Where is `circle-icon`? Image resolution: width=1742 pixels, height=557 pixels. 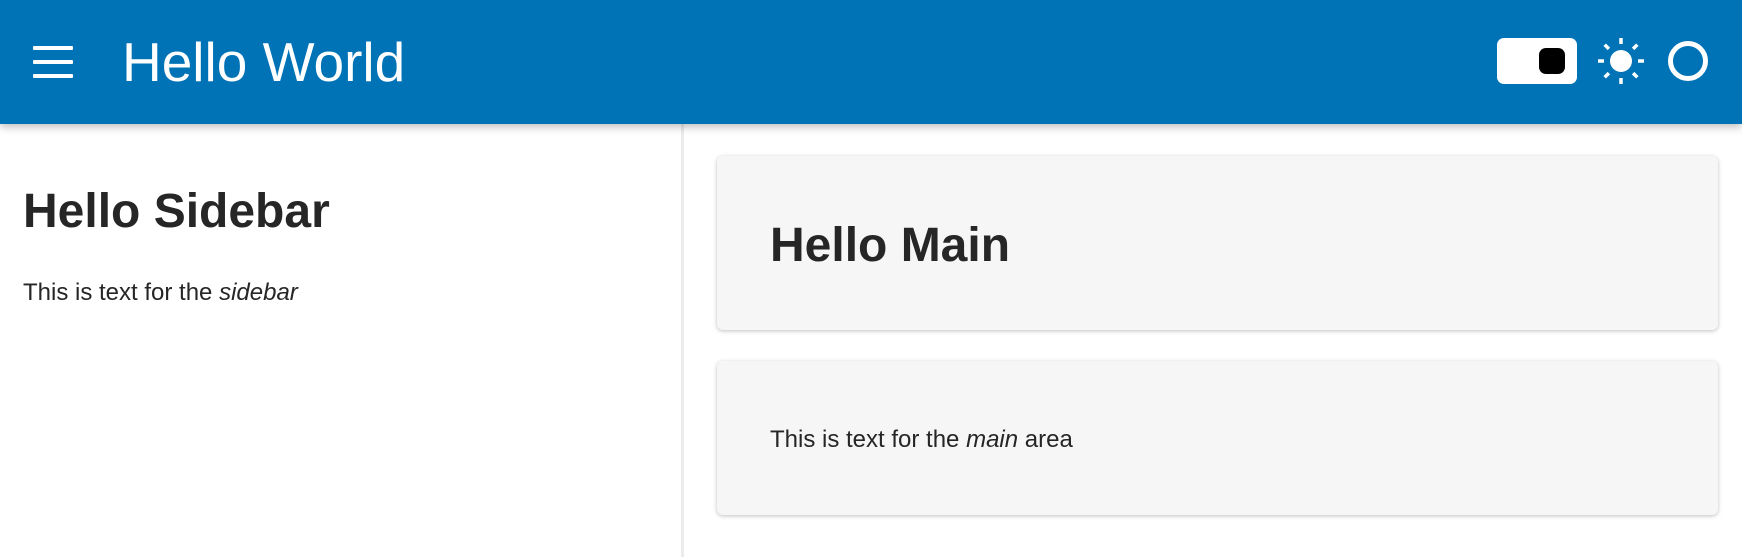 circle-icon is located at coordinates (1688, 61).